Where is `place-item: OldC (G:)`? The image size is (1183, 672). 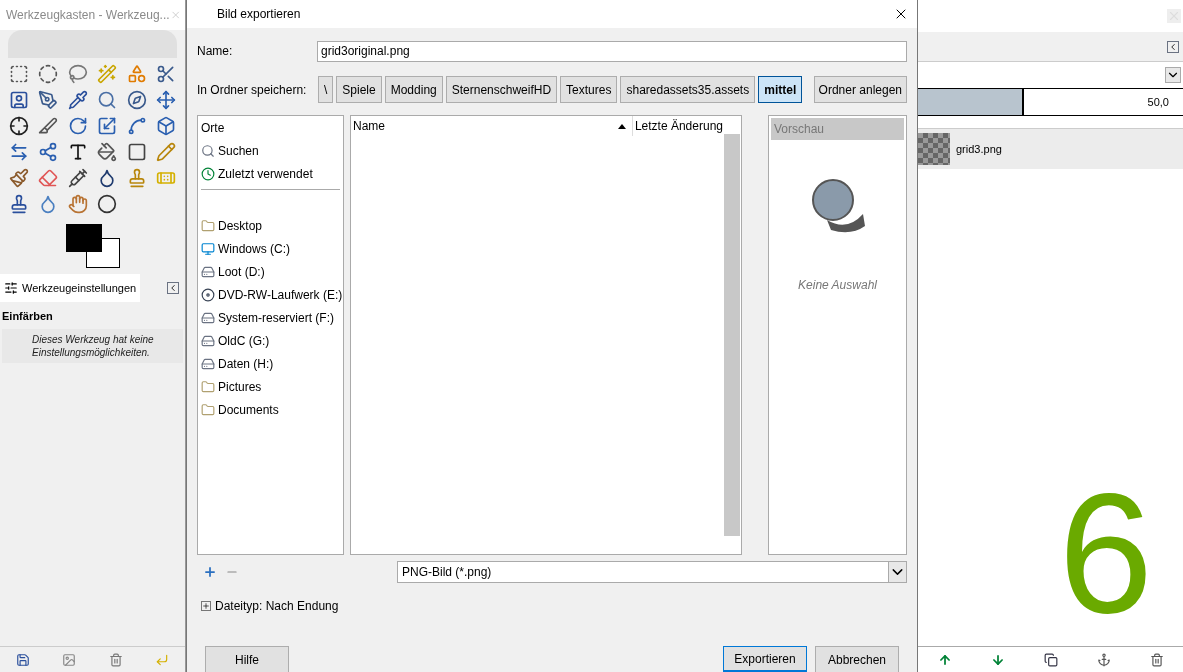
place-item: OldC (G:) is located at coordinates (244, 340).